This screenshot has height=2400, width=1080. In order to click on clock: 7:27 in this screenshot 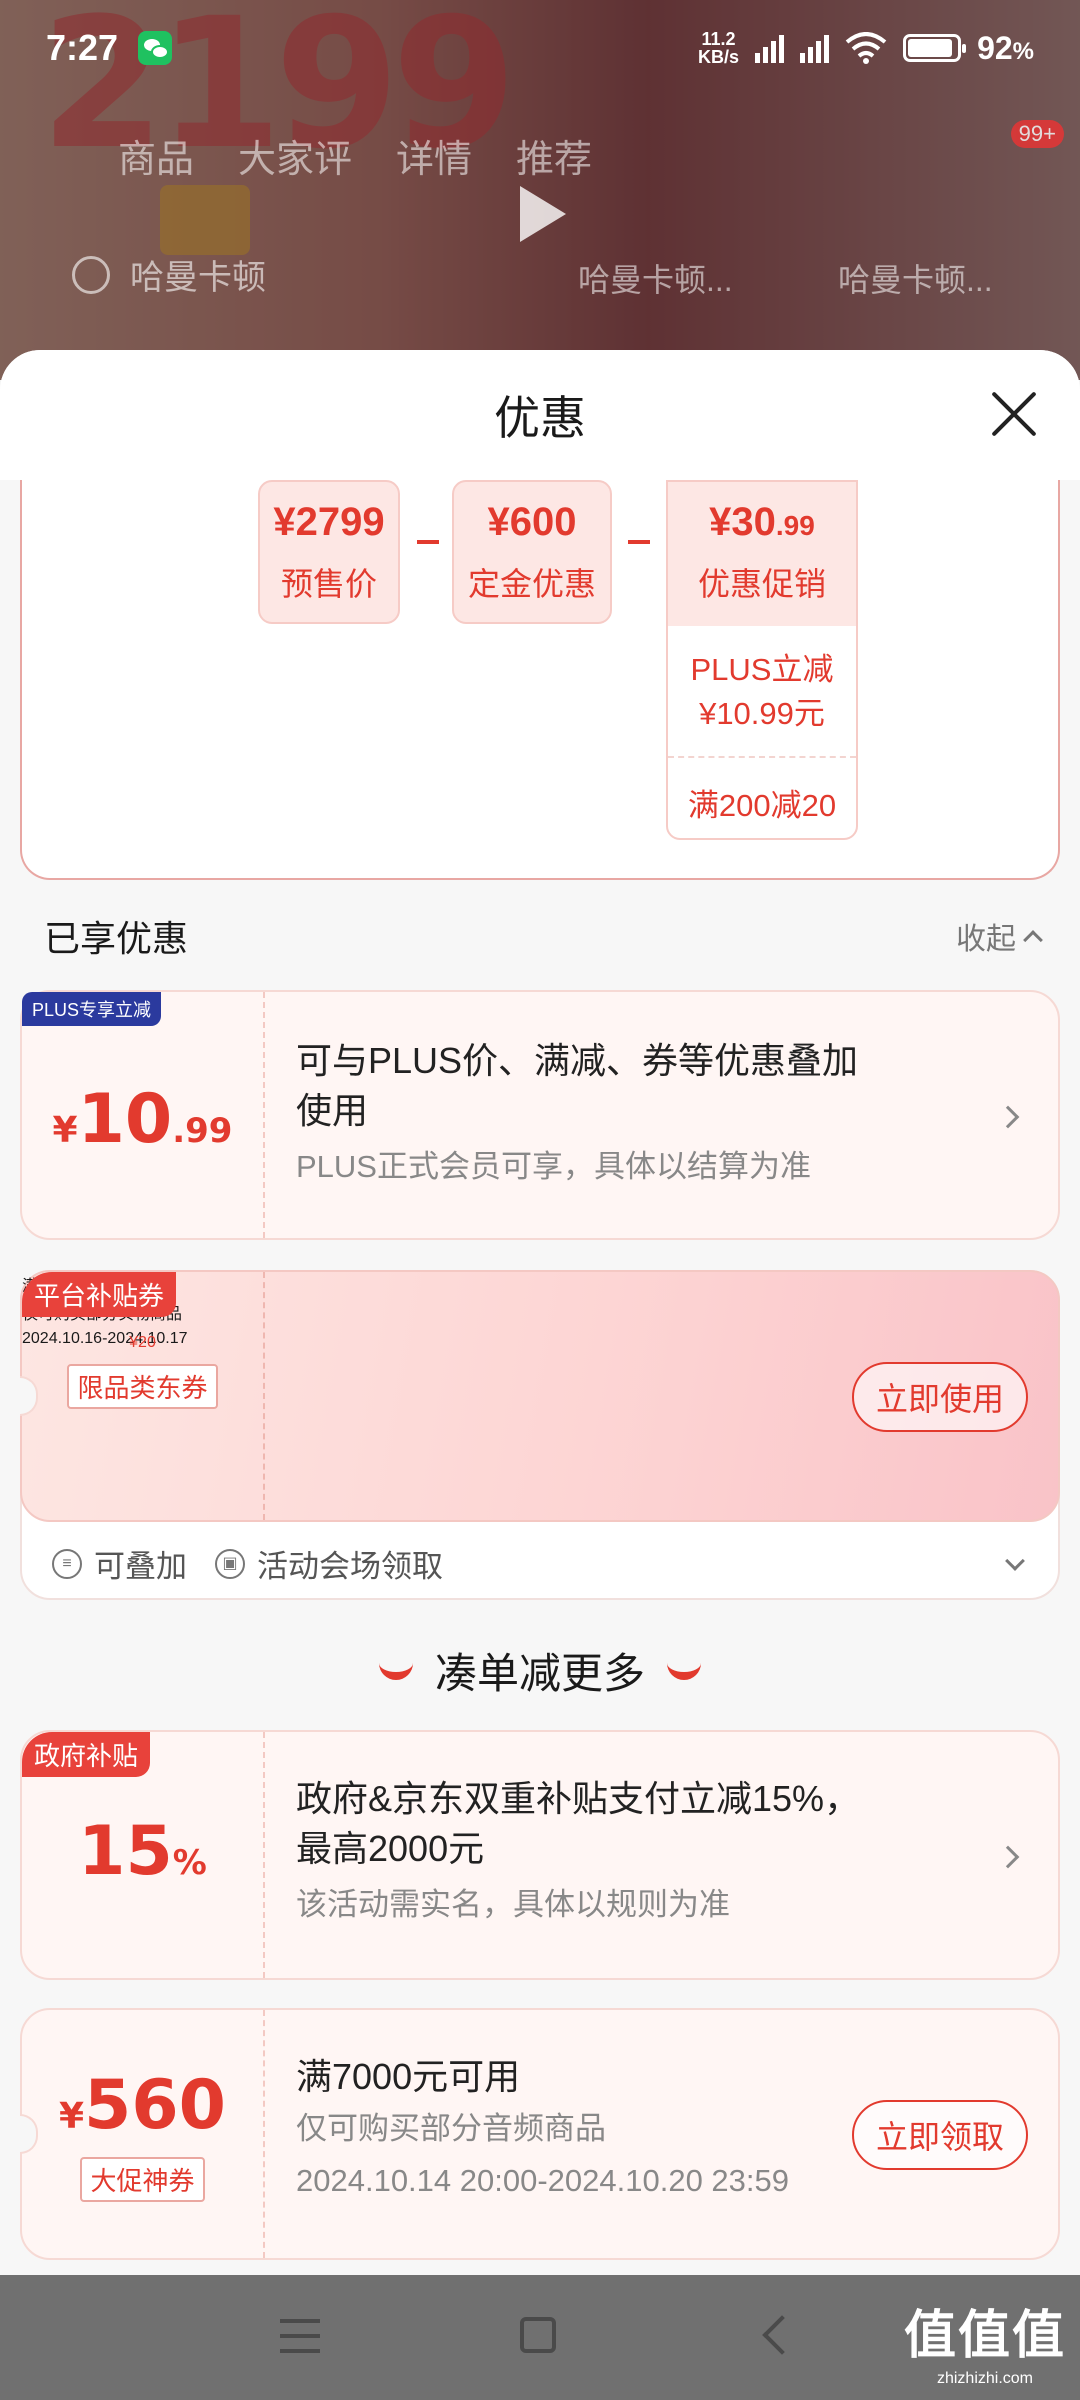, I will do `click(82, 47)`.